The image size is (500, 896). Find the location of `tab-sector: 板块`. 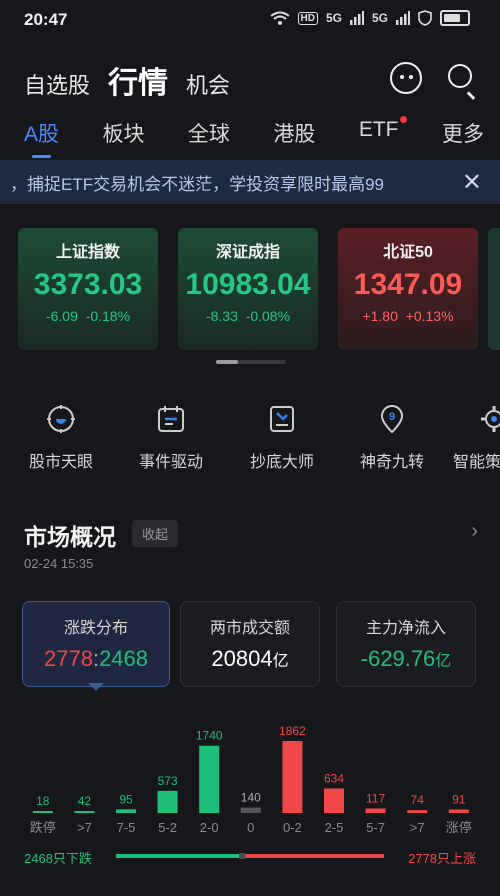

tab-sector: 板块 is located at coordinates (123, 133).